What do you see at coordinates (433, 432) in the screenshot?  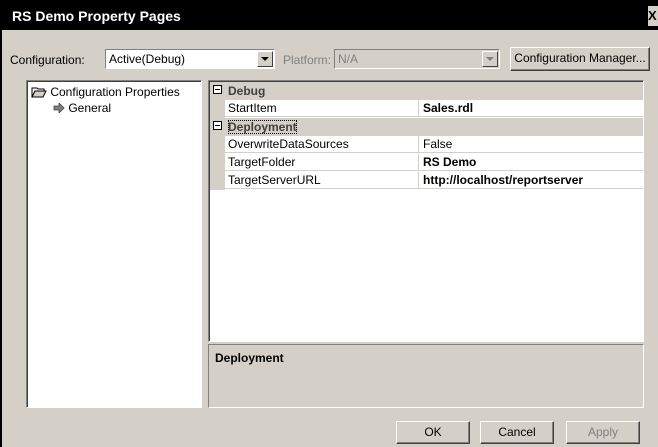 I see `ok-button: OK` at bounding box center [433, 432].